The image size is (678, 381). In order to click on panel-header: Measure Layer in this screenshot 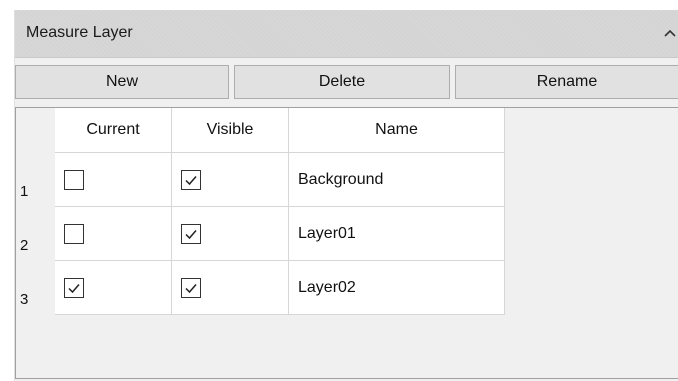, I will do `click(346, 34)`.